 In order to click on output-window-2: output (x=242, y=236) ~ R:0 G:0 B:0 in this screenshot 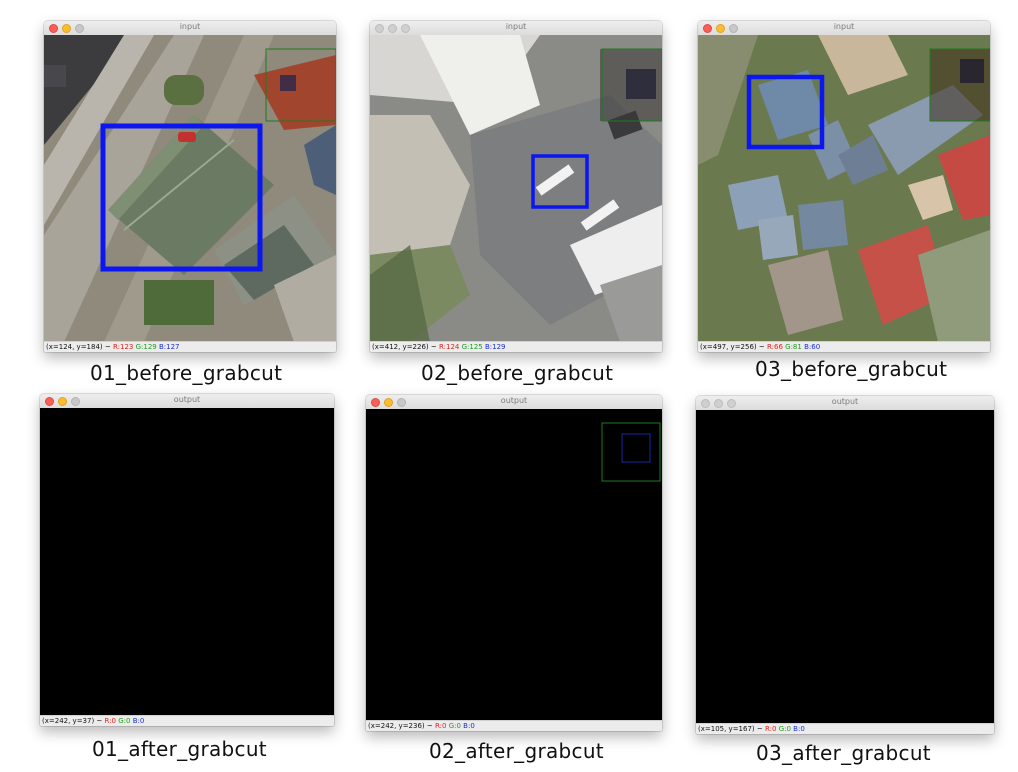, I will do `click(514, 563)`.